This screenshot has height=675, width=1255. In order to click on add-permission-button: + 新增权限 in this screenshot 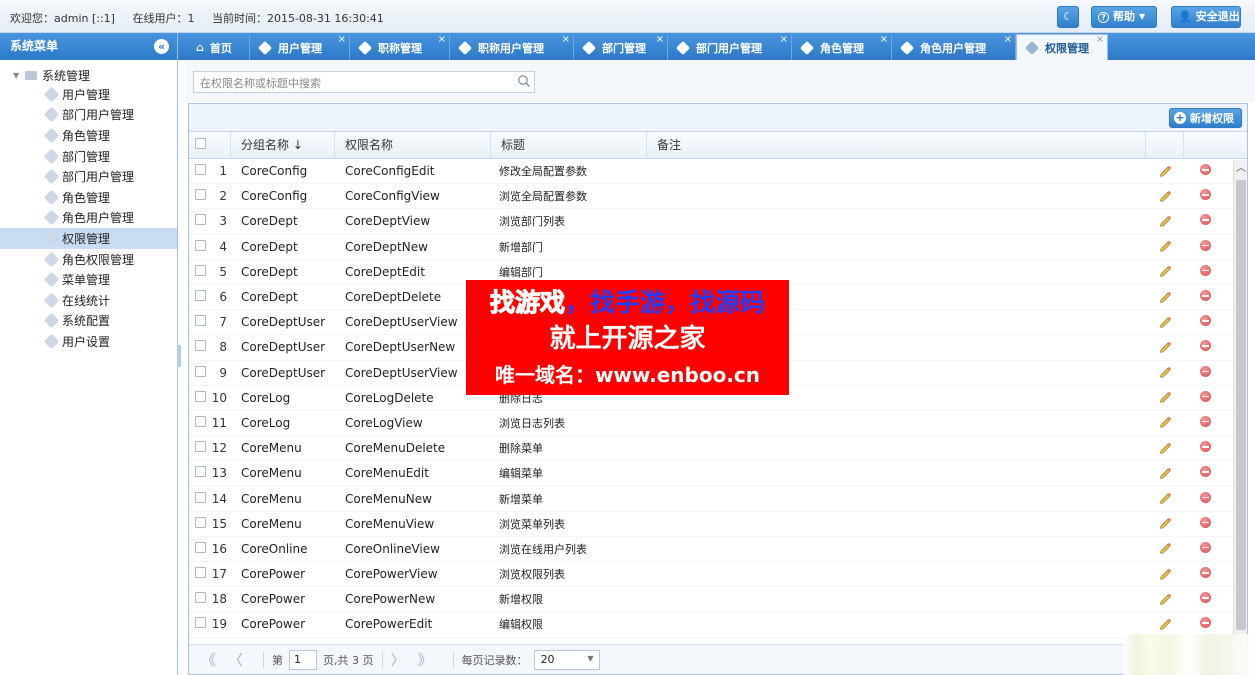, I will do `click(1205, 118)`.